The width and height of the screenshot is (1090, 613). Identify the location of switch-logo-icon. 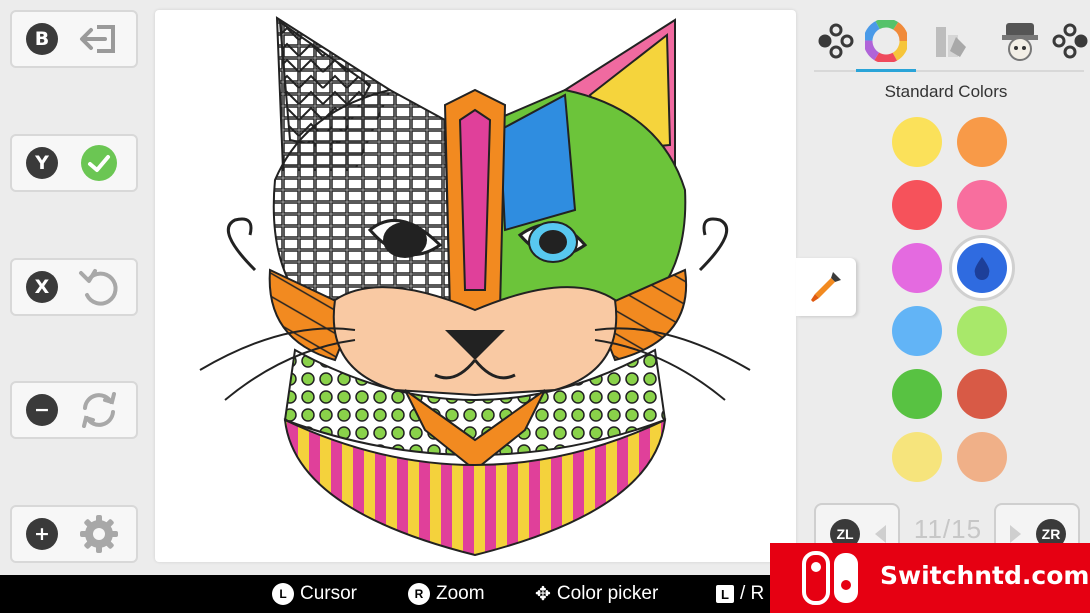
(830, 578).